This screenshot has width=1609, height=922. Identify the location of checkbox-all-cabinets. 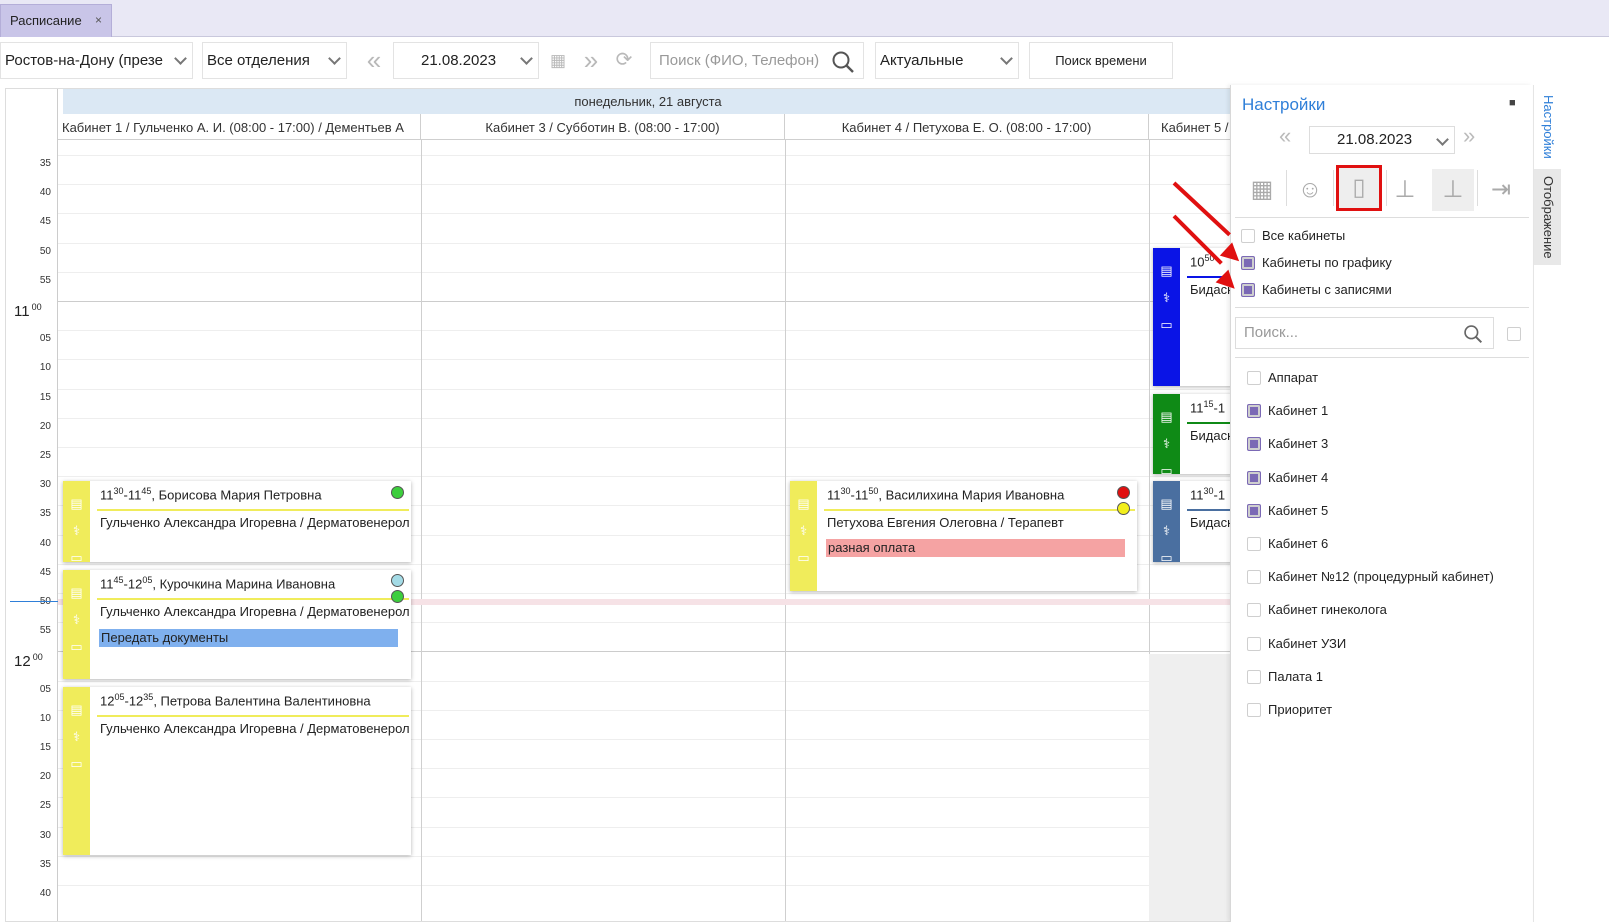
(1248, 236).